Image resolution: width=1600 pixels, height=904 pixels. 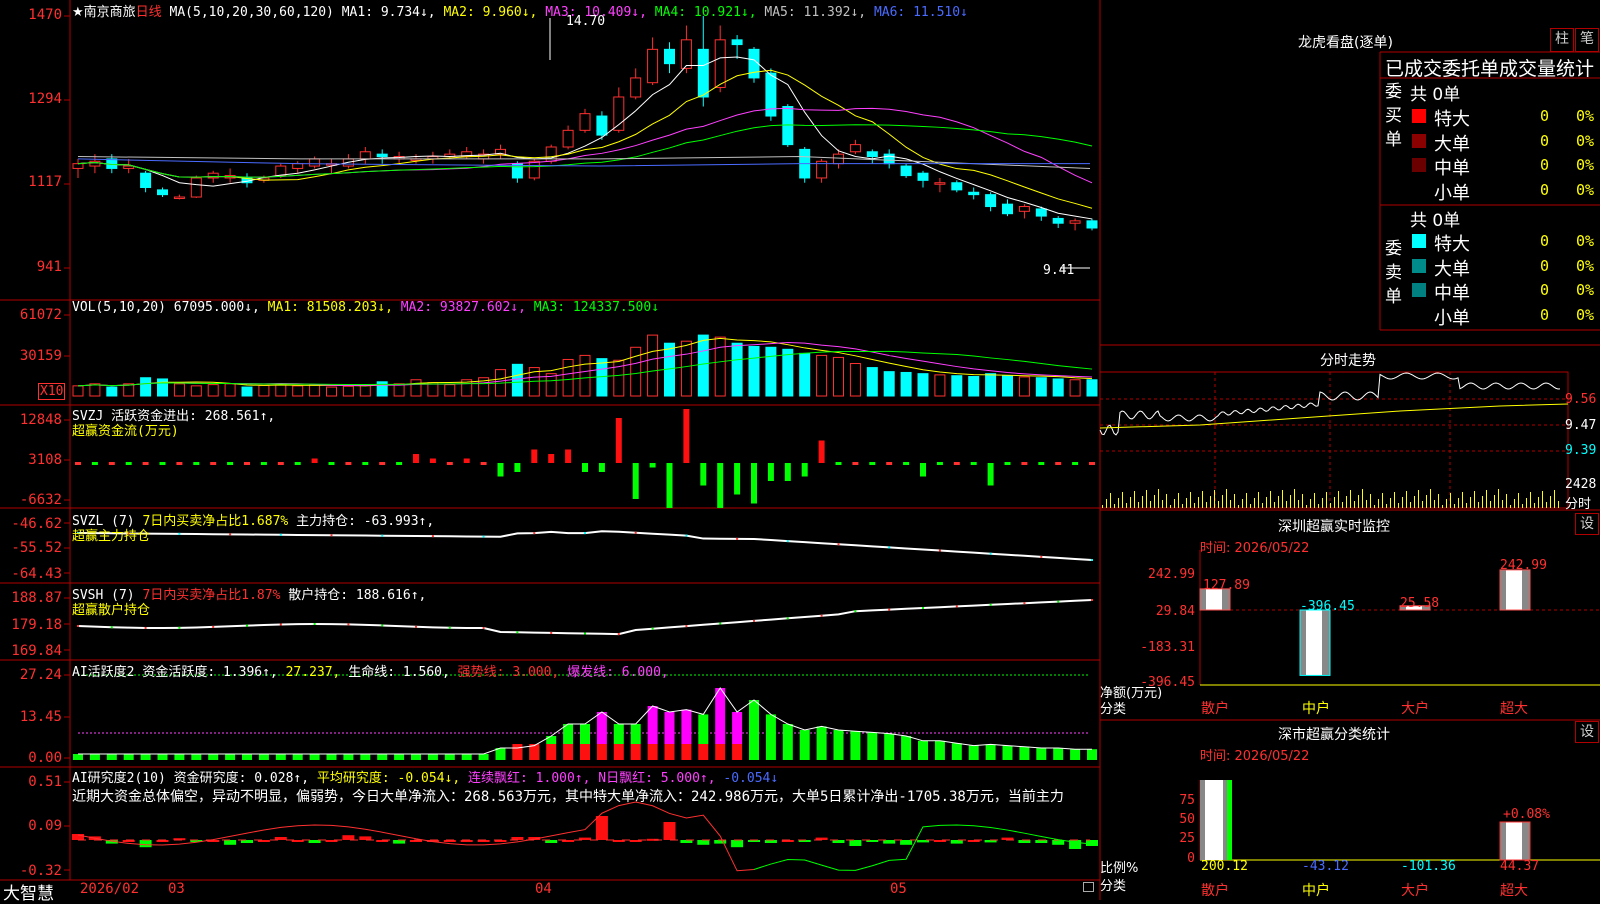 What do you see at coordinates (1587, 40) in the screenshot?
I see `tick-mode-button: 笔` at bounding box center [1587, 40].